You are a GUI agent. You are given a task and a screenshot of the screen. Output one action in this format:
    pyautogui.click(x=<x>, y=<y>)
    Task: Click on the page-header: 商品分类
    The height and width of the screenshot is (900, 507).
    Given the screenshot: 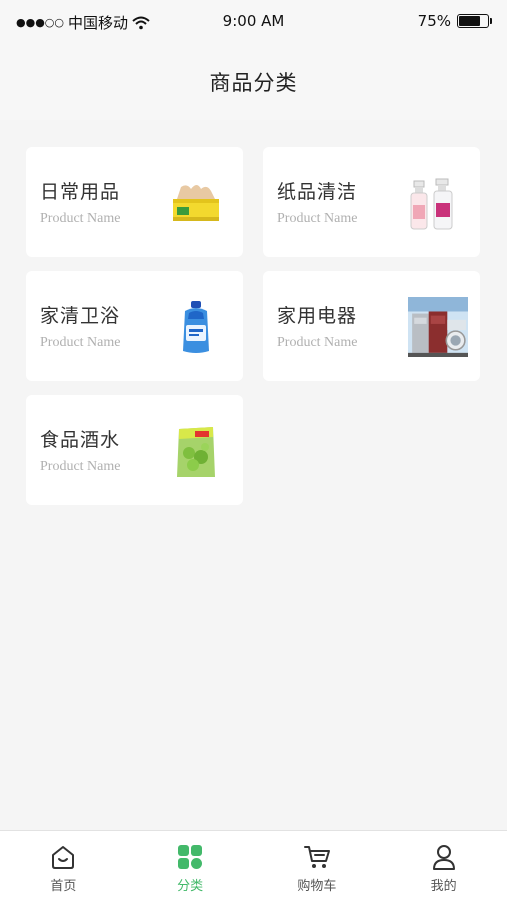 What is the action you would take?
    pyautogui.click(x=253, y=82)
    